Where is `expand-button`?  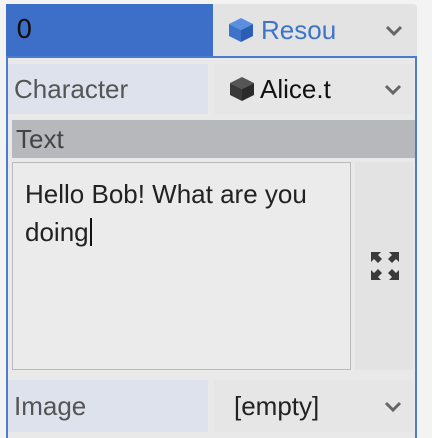
expand-button is located at coordinates (384, 266).